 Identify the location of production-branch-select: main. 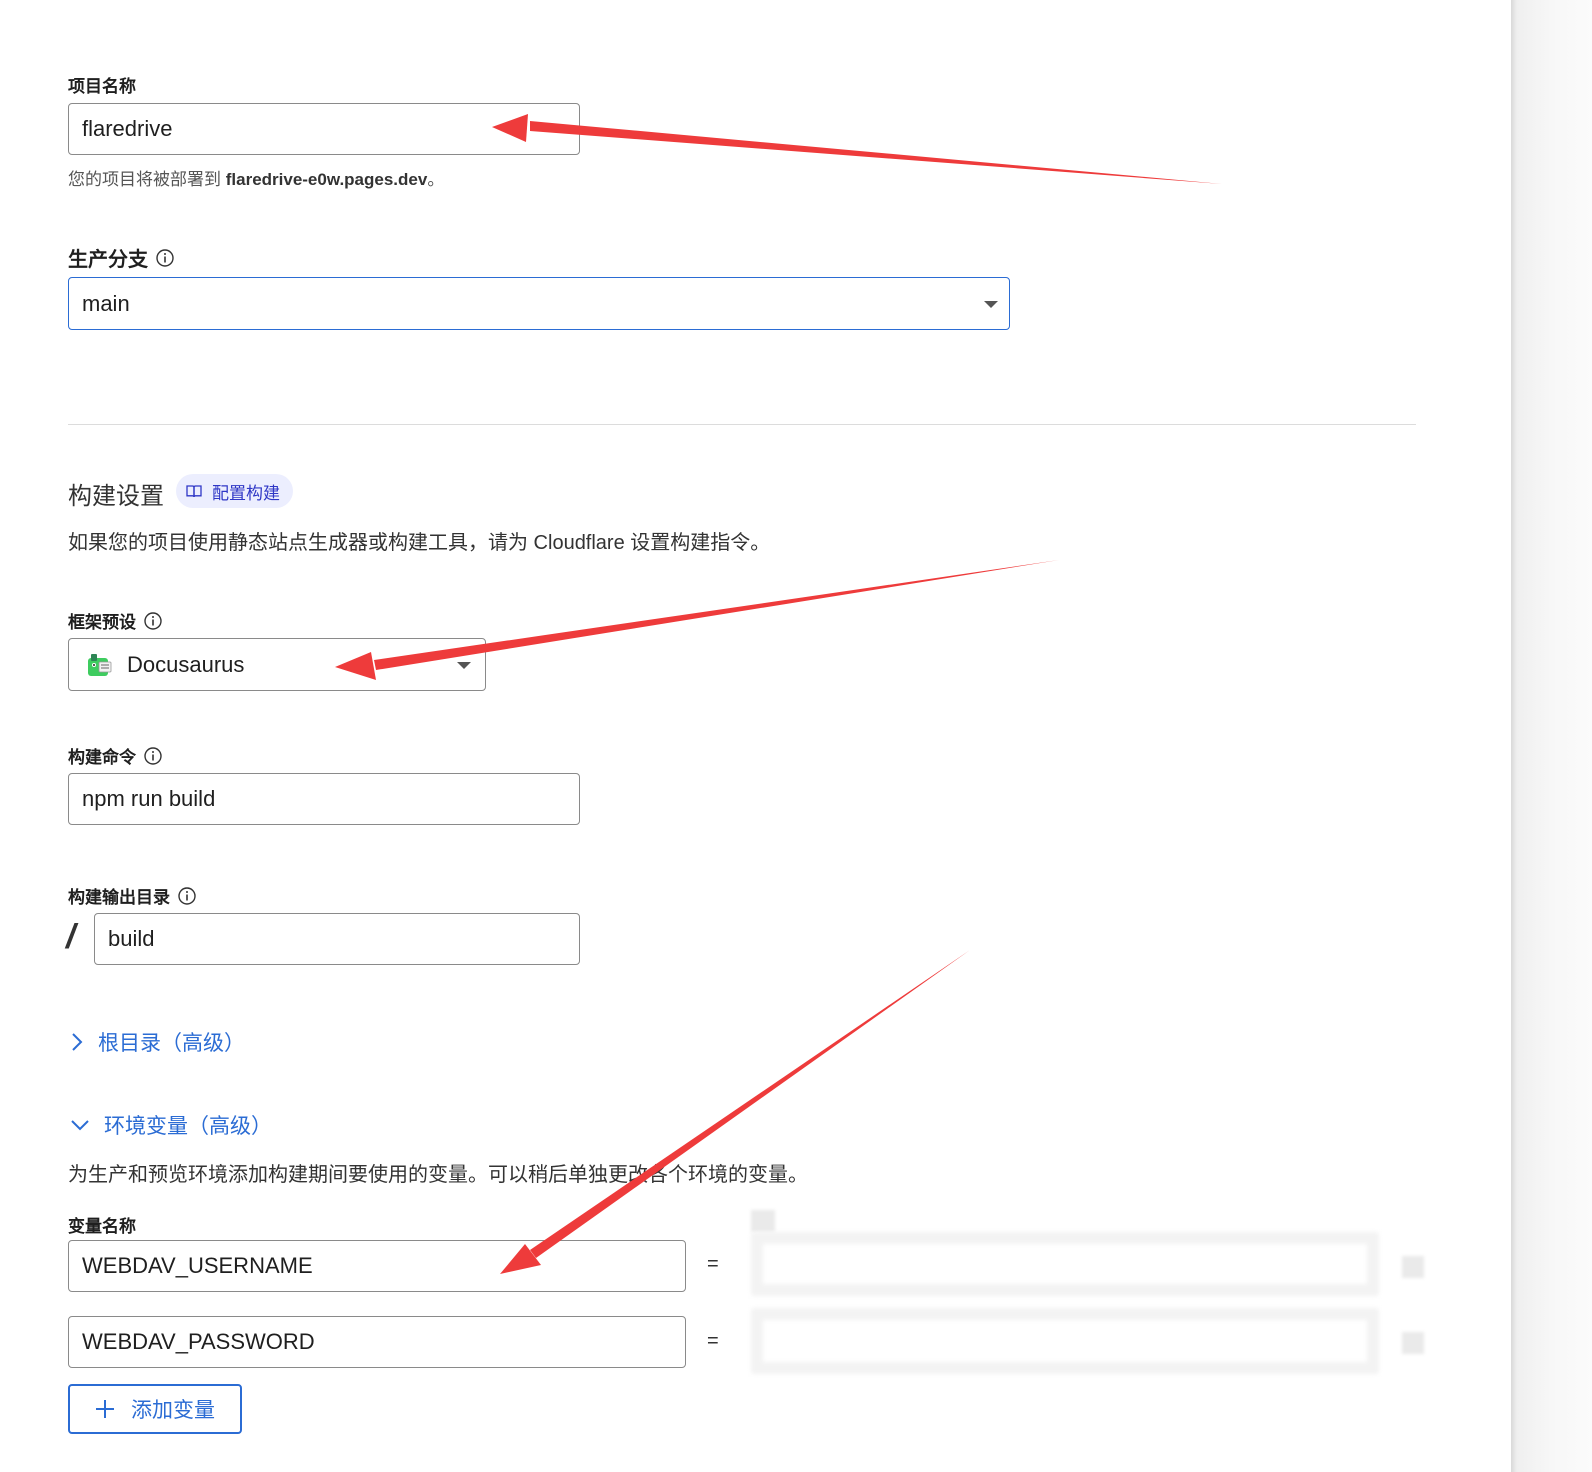
(539, 303).